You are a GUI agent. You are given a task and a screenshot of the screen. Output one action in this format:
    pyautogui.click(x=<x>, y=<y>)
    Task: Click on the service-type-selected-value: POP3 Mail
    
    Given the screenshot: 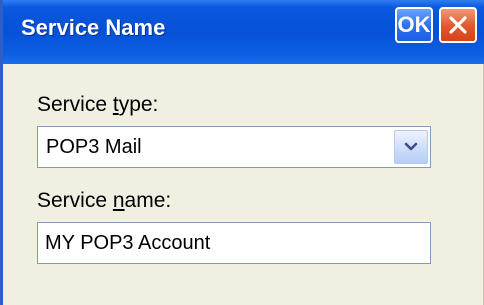 What is the action you would take?
    pyautogui.click(x=94, y=147)
    